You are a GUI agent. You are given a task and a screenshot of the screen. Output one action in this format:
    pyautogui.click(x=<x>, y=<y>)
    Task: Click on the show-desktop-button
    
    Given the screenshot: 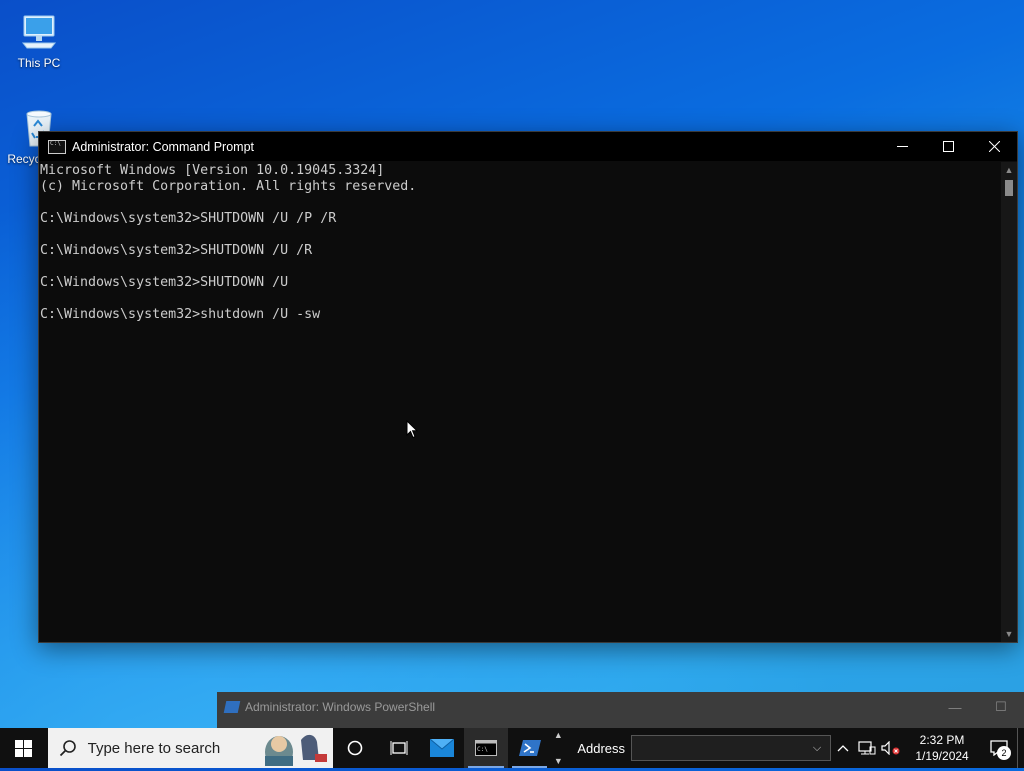 What is the action you would take?
    pyautogui.click(x=1020, y=748)
    